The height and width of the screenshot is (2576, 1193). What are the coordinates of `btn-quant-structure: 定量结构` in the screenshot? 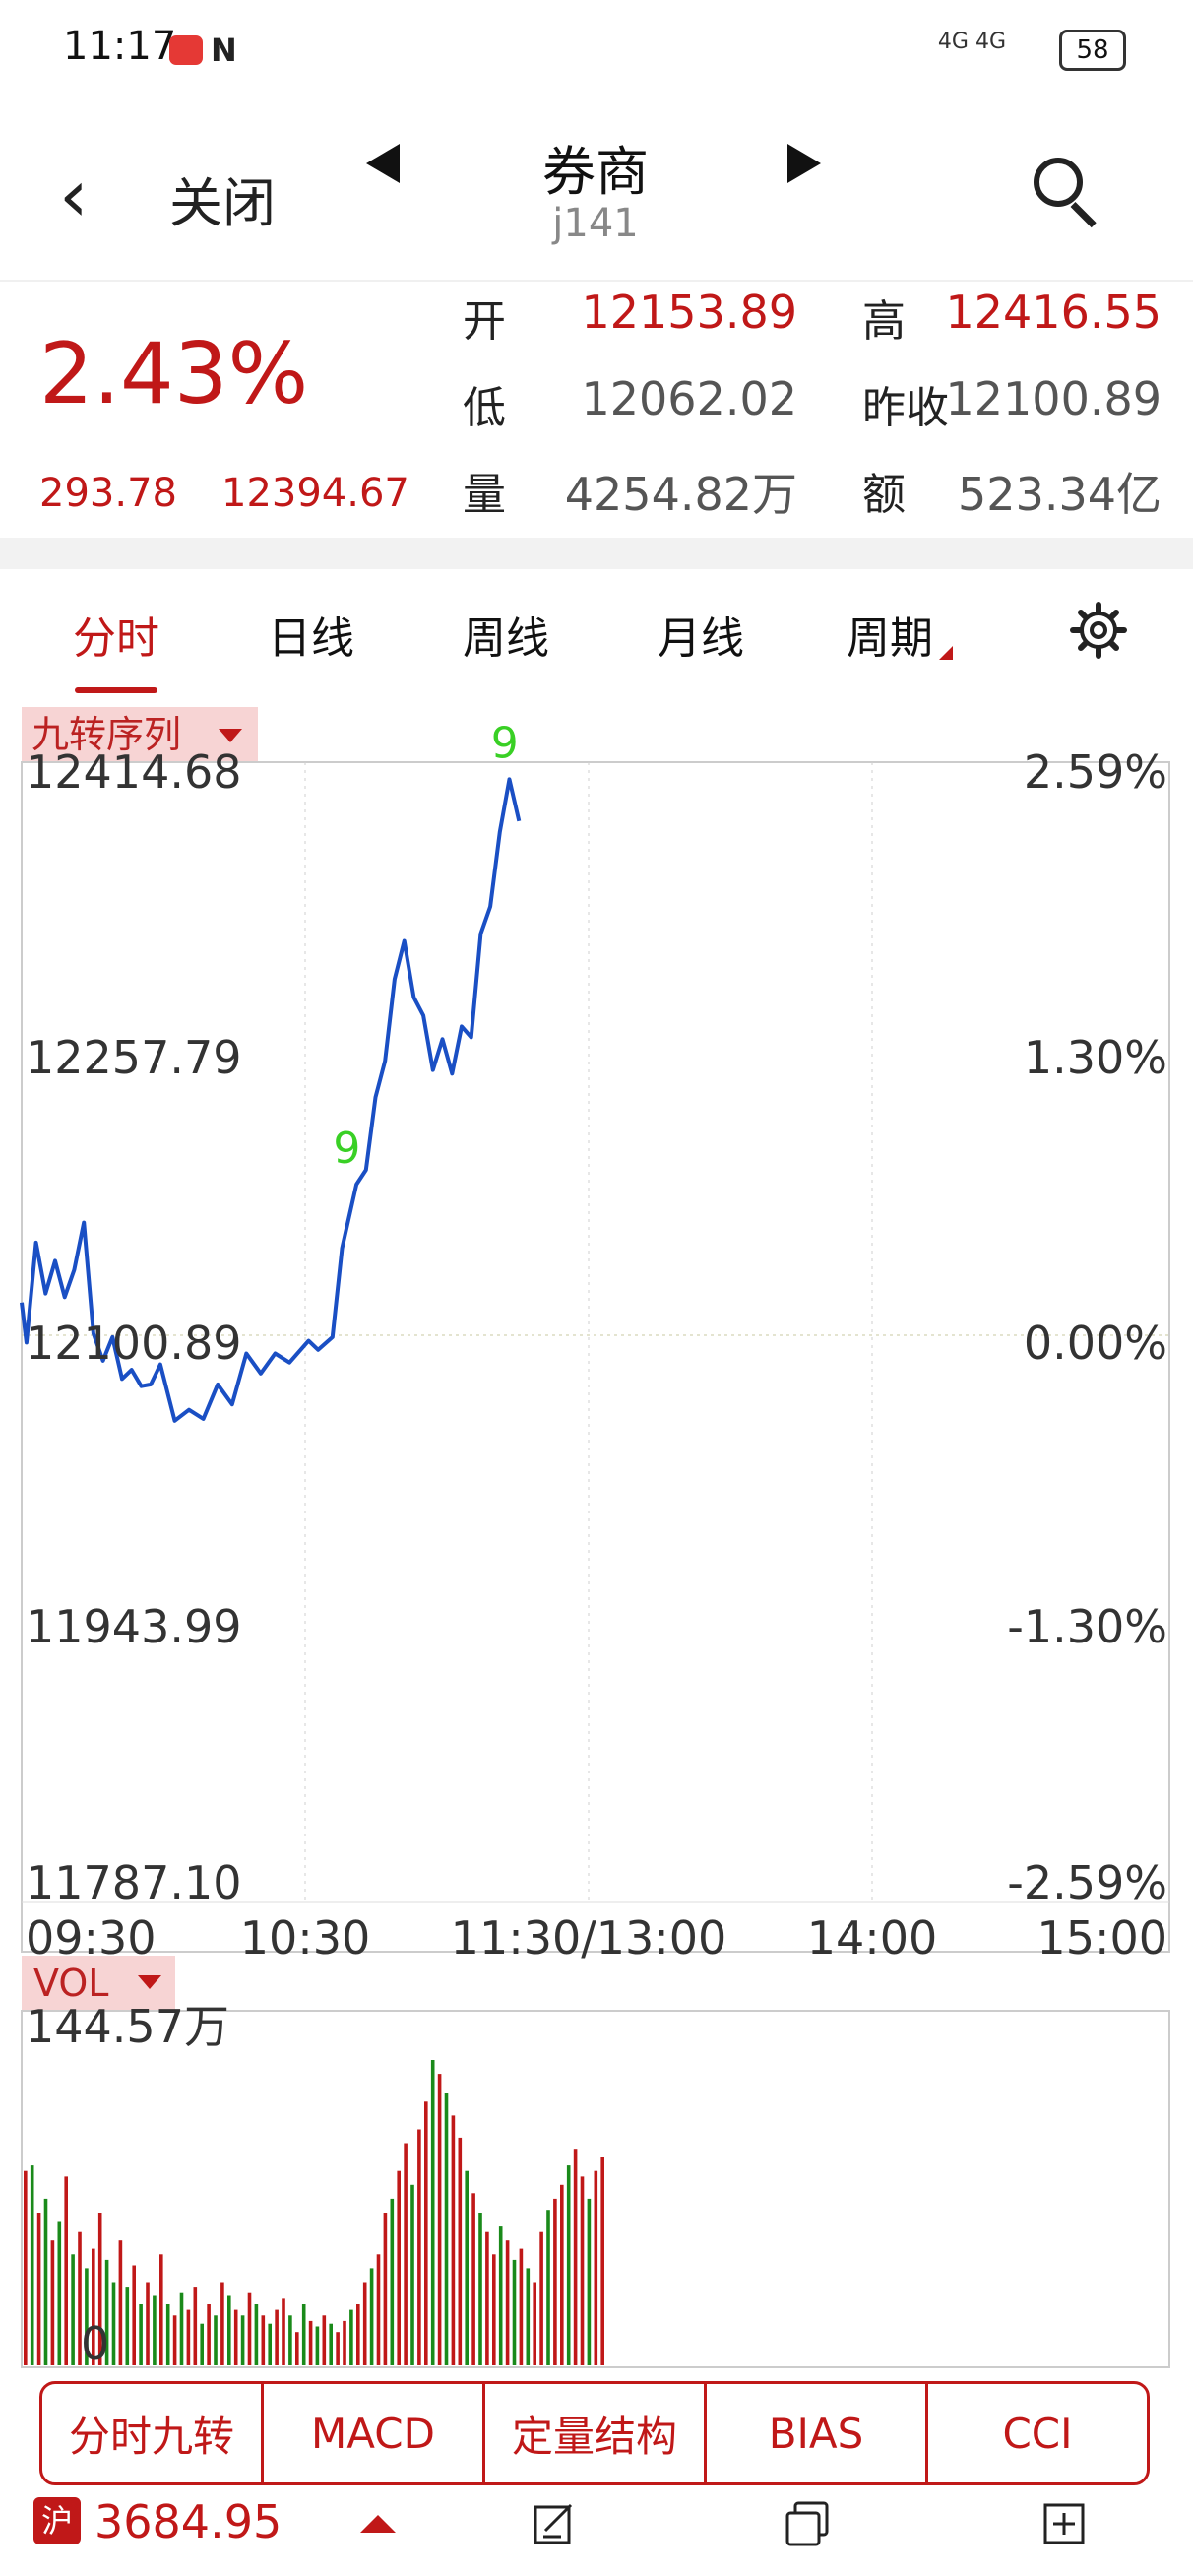 It's located at (596, 2433).